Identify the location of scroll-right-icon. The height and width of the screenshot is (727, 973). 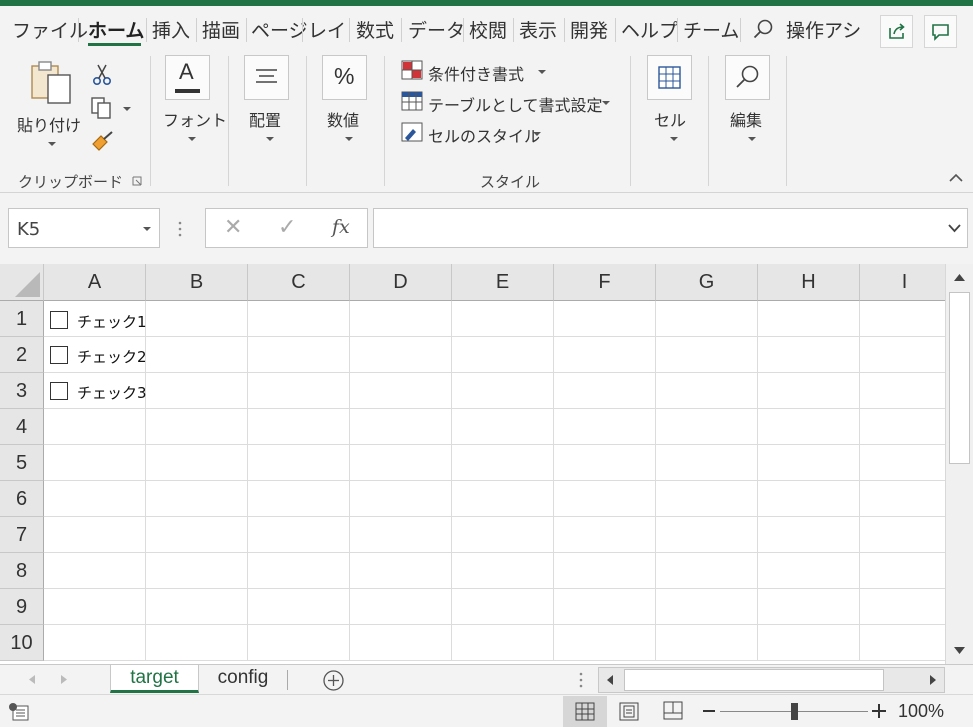
(933, 680).